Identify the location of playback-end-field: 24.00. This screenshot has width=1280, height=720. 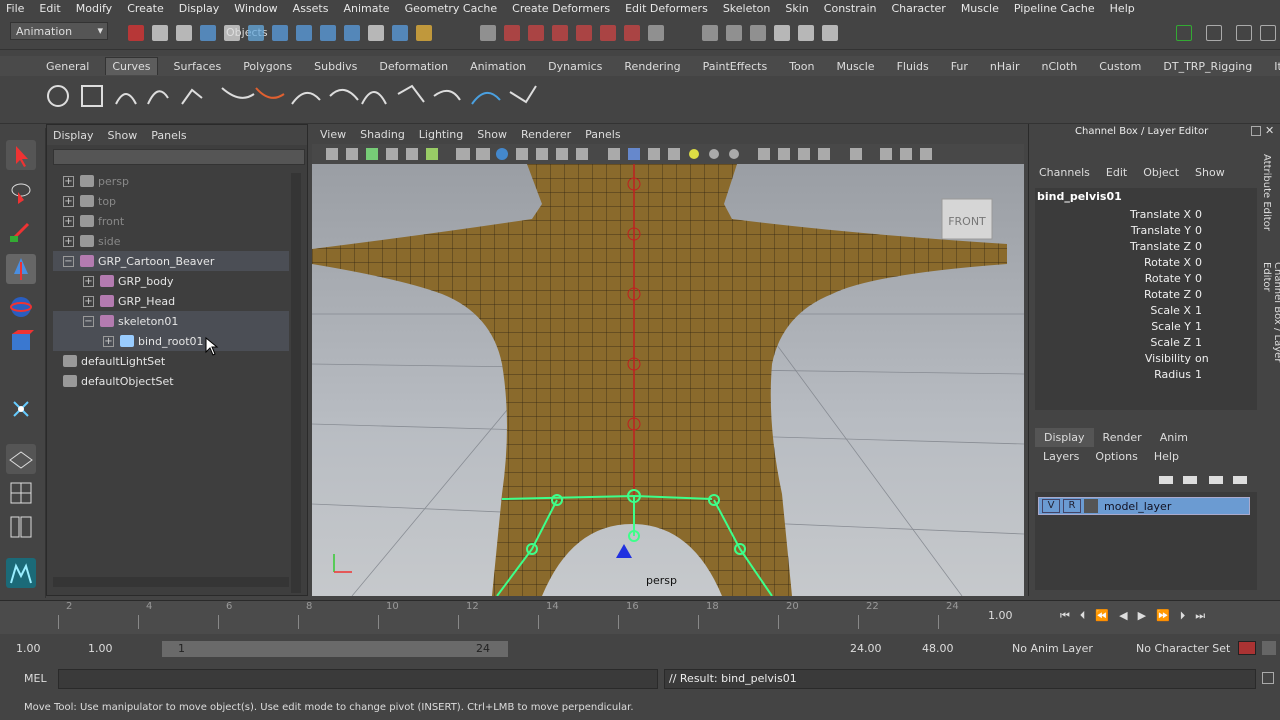
(878, 649).